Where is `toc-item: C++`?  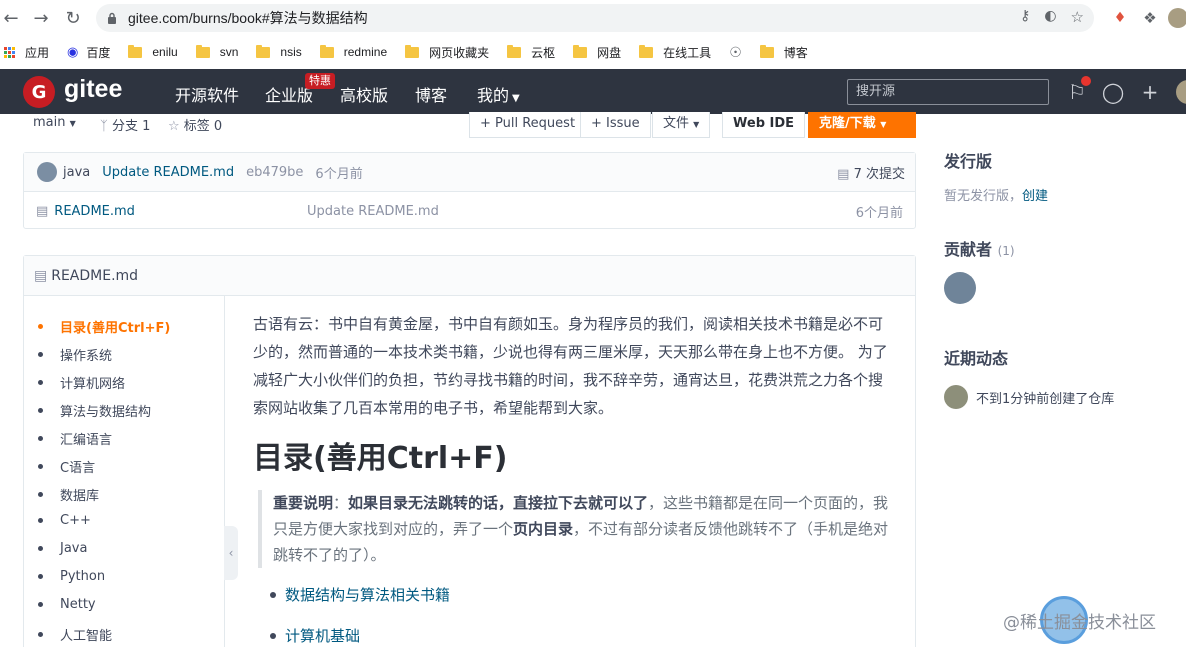
toc-item: C++ is located at coordinates (64, 520).